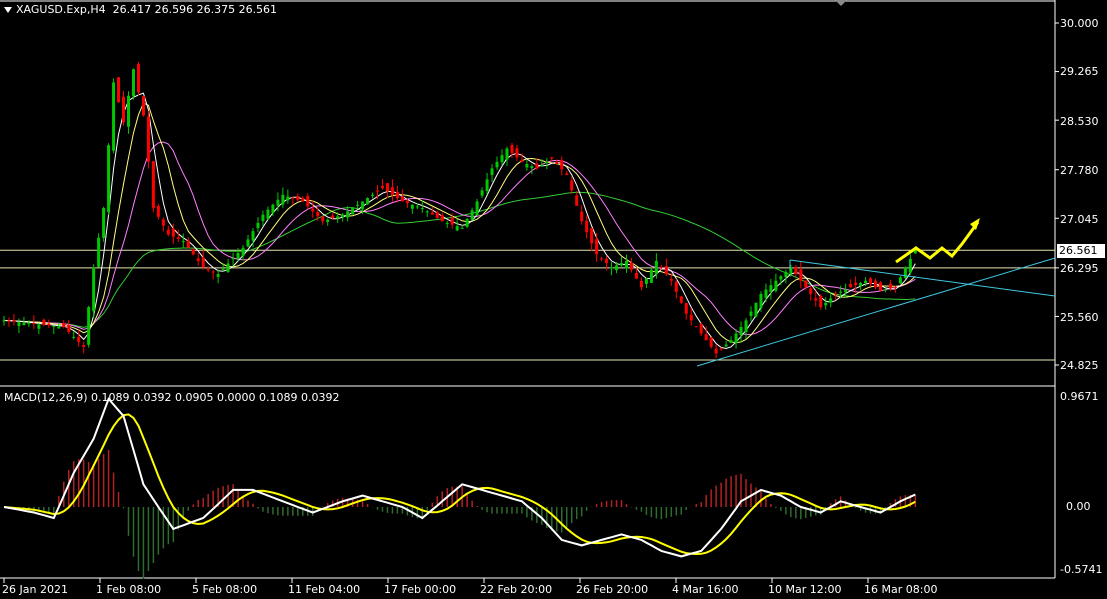  Describe the element at coordinates (1078, 506) in the screenshot. I see `macd-tick: 0.00` at that location.